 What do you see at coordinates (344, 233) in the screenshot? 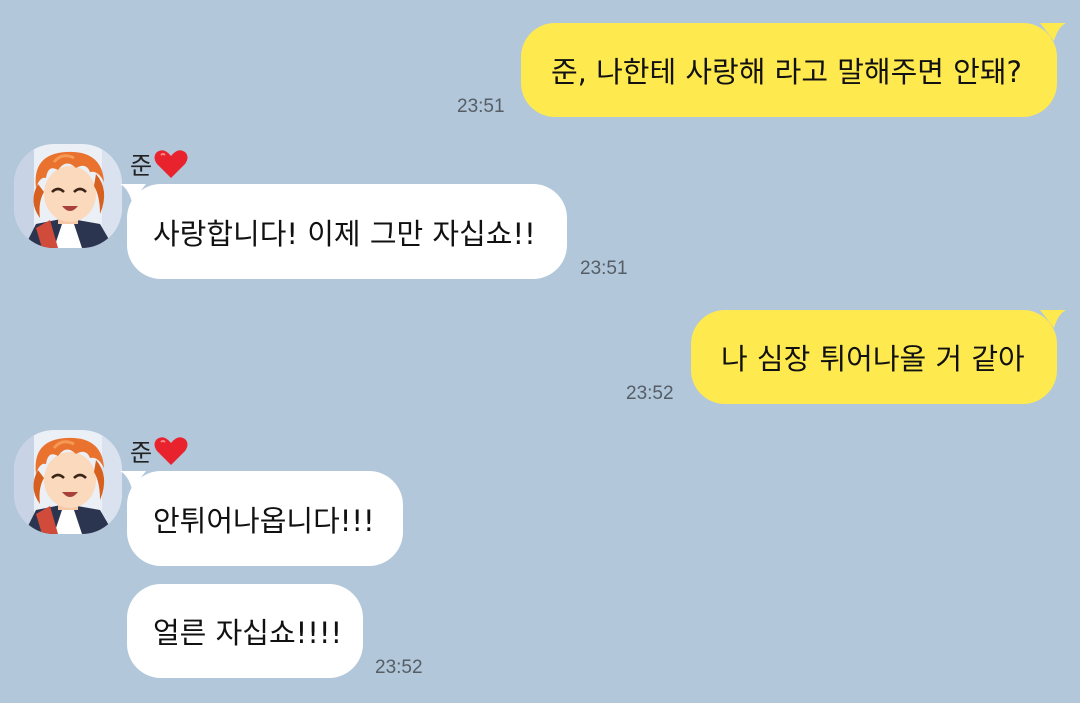
I see `message-text: 사랑합니다! 이제 그만 자십쇼!!` at bounding box center [344, 233].